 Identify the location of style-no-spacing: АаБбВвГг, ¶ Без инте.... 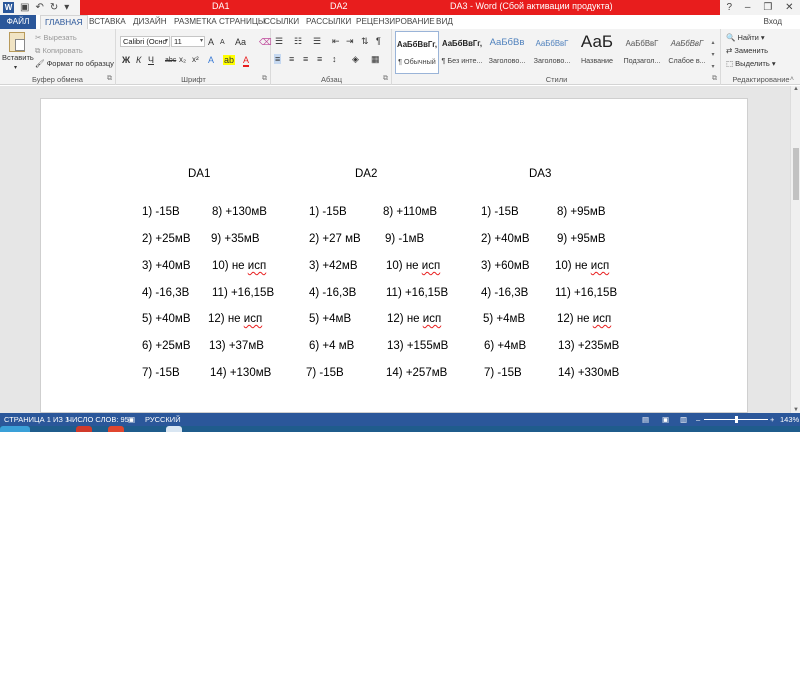
(462, 52).